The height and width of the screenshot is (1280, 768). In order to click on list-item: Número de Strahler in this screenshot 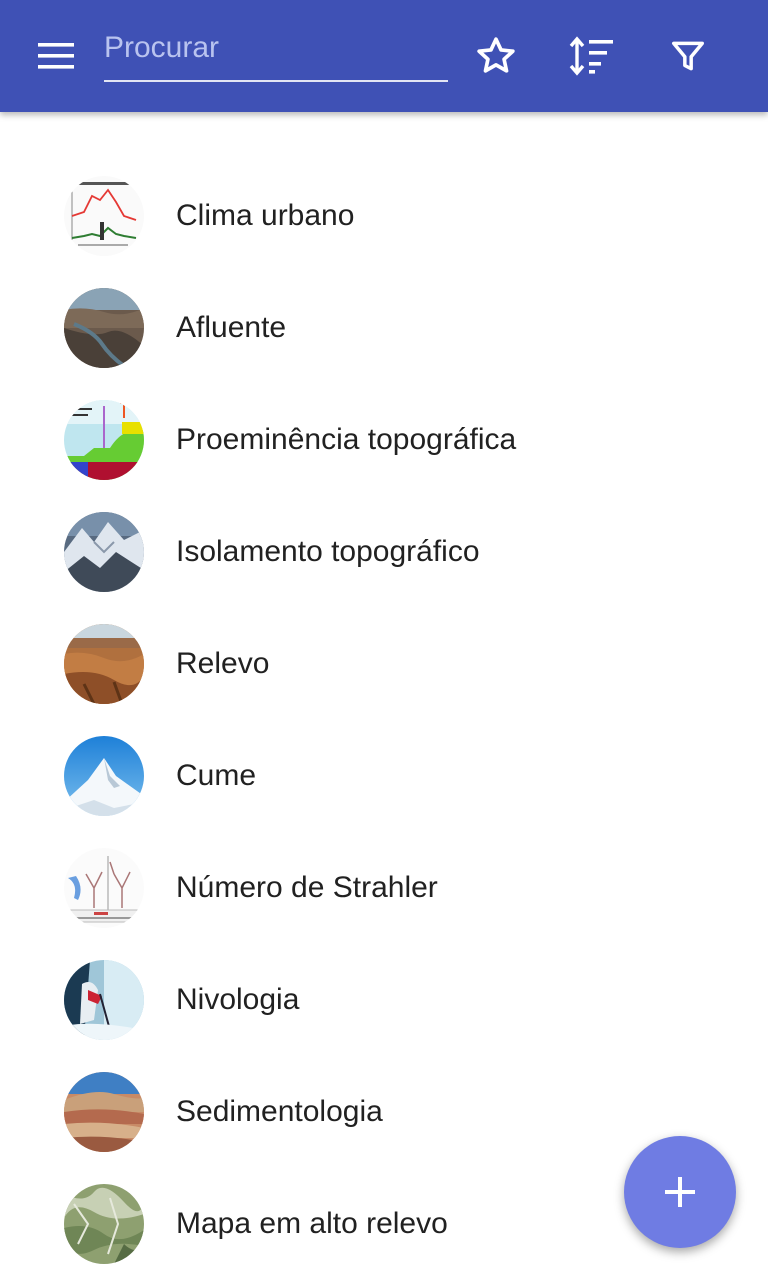, I will do `click(384, 888)`.